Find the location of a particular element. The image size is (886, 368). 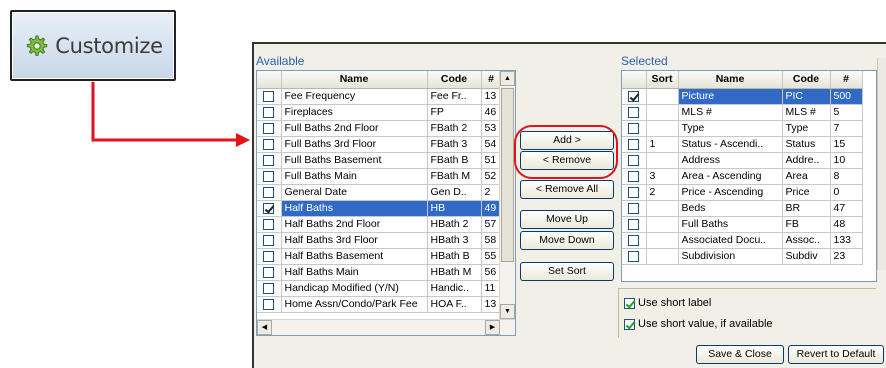

table-row: Half Baths 3rd Floor HBath 3 58 is located at coordinates (379, 240).